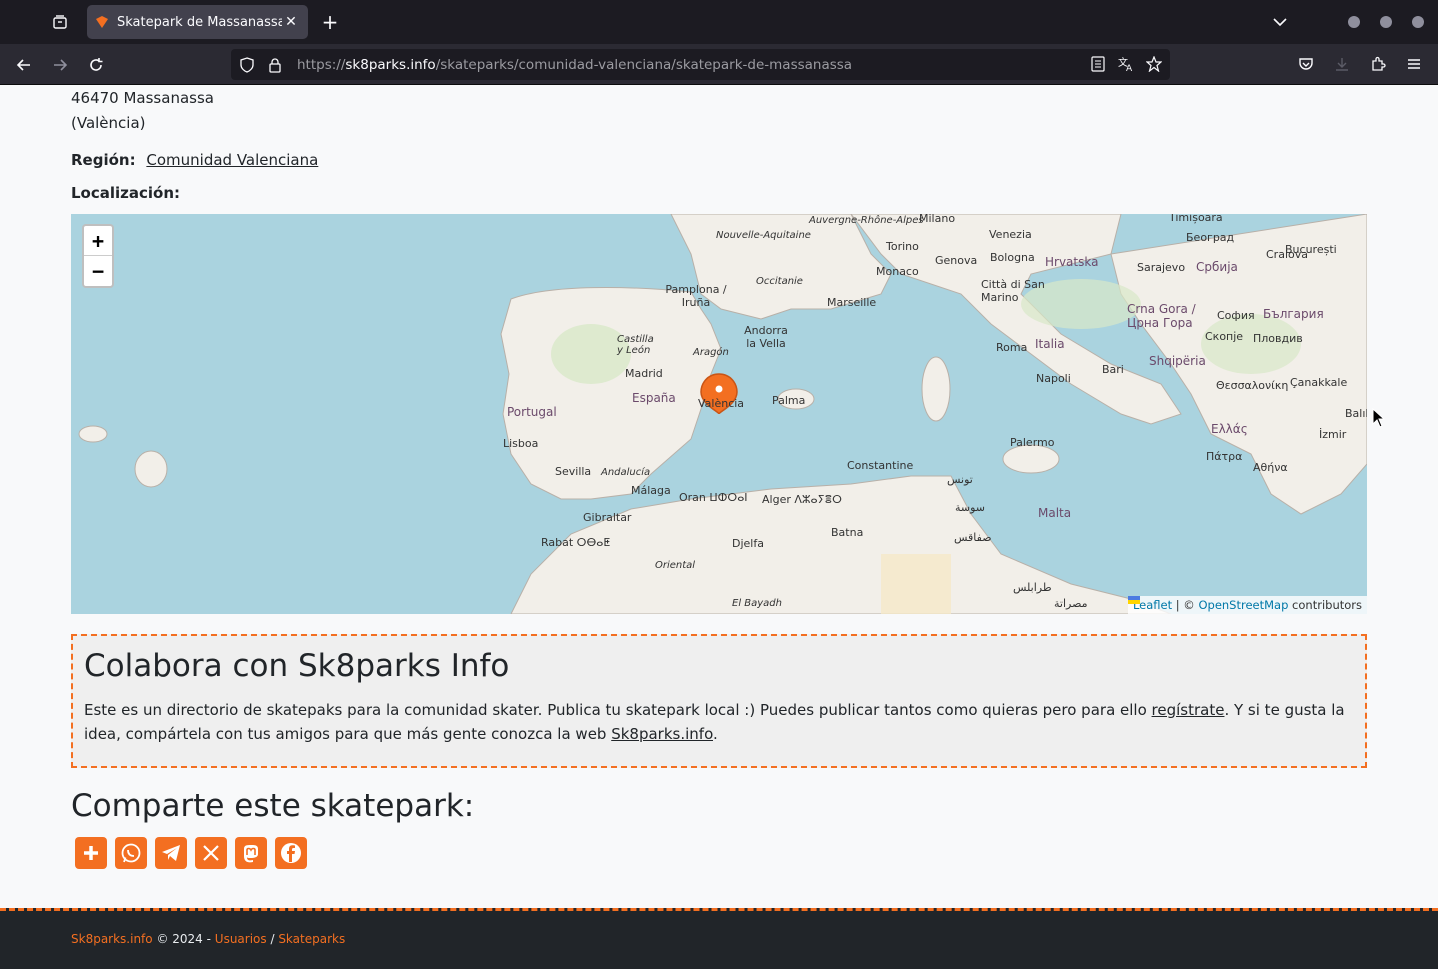 This screenshot has width=1438, height=969. Describe the element at coordinates (1217, 267) in the screenshot. I see `map-label-srbija: Србија` at that location.